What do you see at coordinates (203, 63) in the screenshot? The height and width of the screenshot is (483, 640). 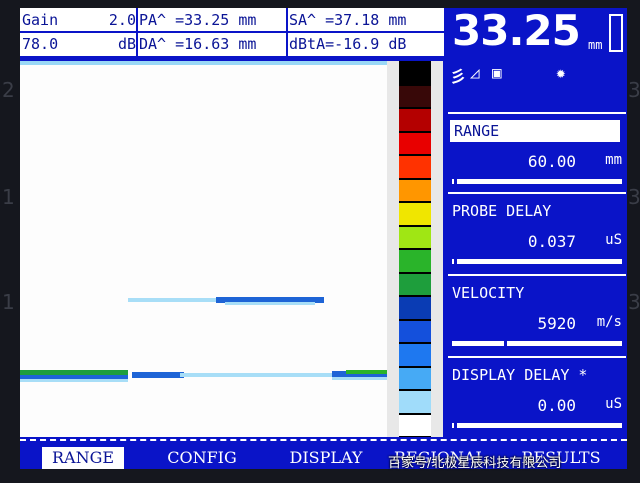 I see `scan-top-line` at bounding box center [203, 63].